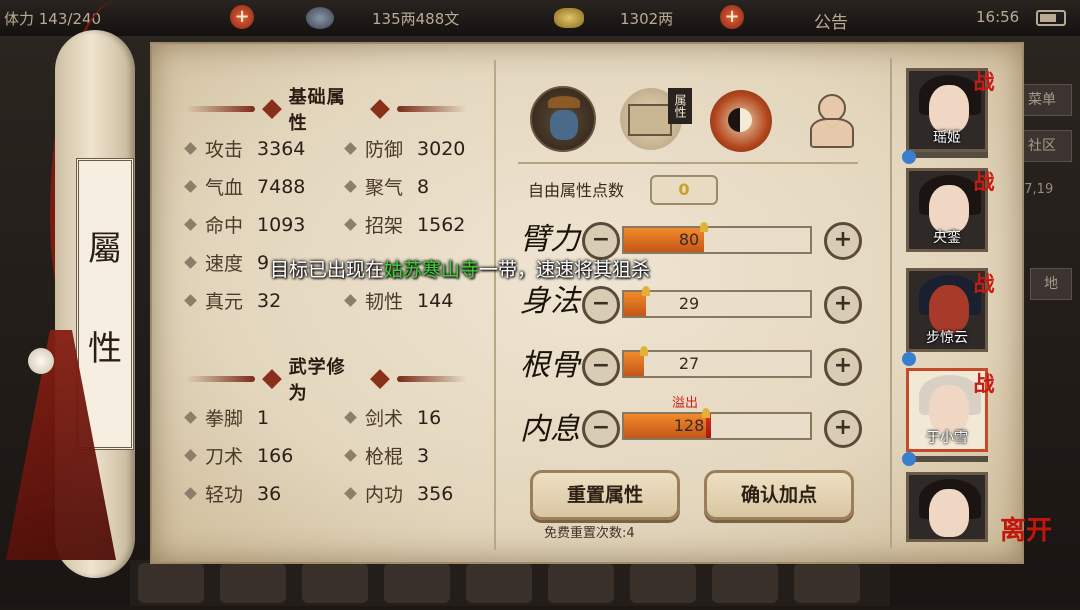 Image resolution: width=1080 pixels, height=610 pixels. I want to click on stat-true-essence: 真元 32, so click(232, 300).